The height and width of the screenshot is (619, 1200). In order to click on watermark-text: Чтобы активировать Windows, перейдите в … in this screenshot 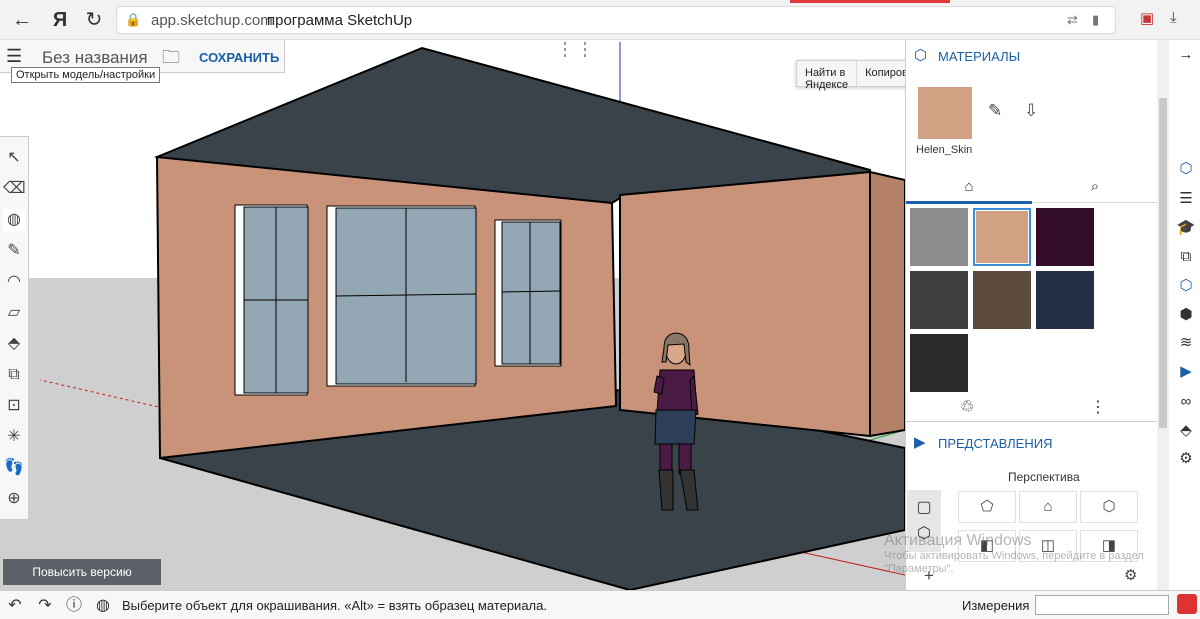, I will do `click(1014, 562)`.